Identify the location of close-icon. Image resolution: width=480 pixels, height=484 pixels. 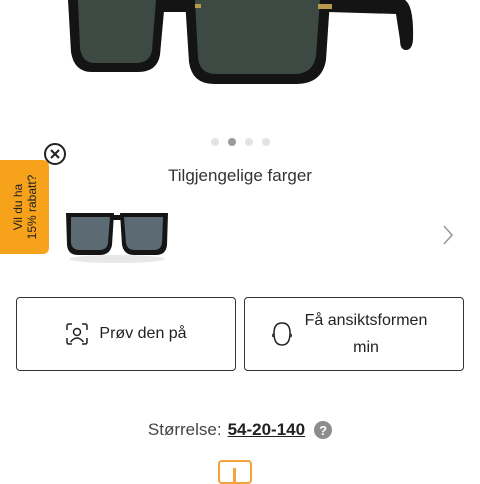
(55, 154).